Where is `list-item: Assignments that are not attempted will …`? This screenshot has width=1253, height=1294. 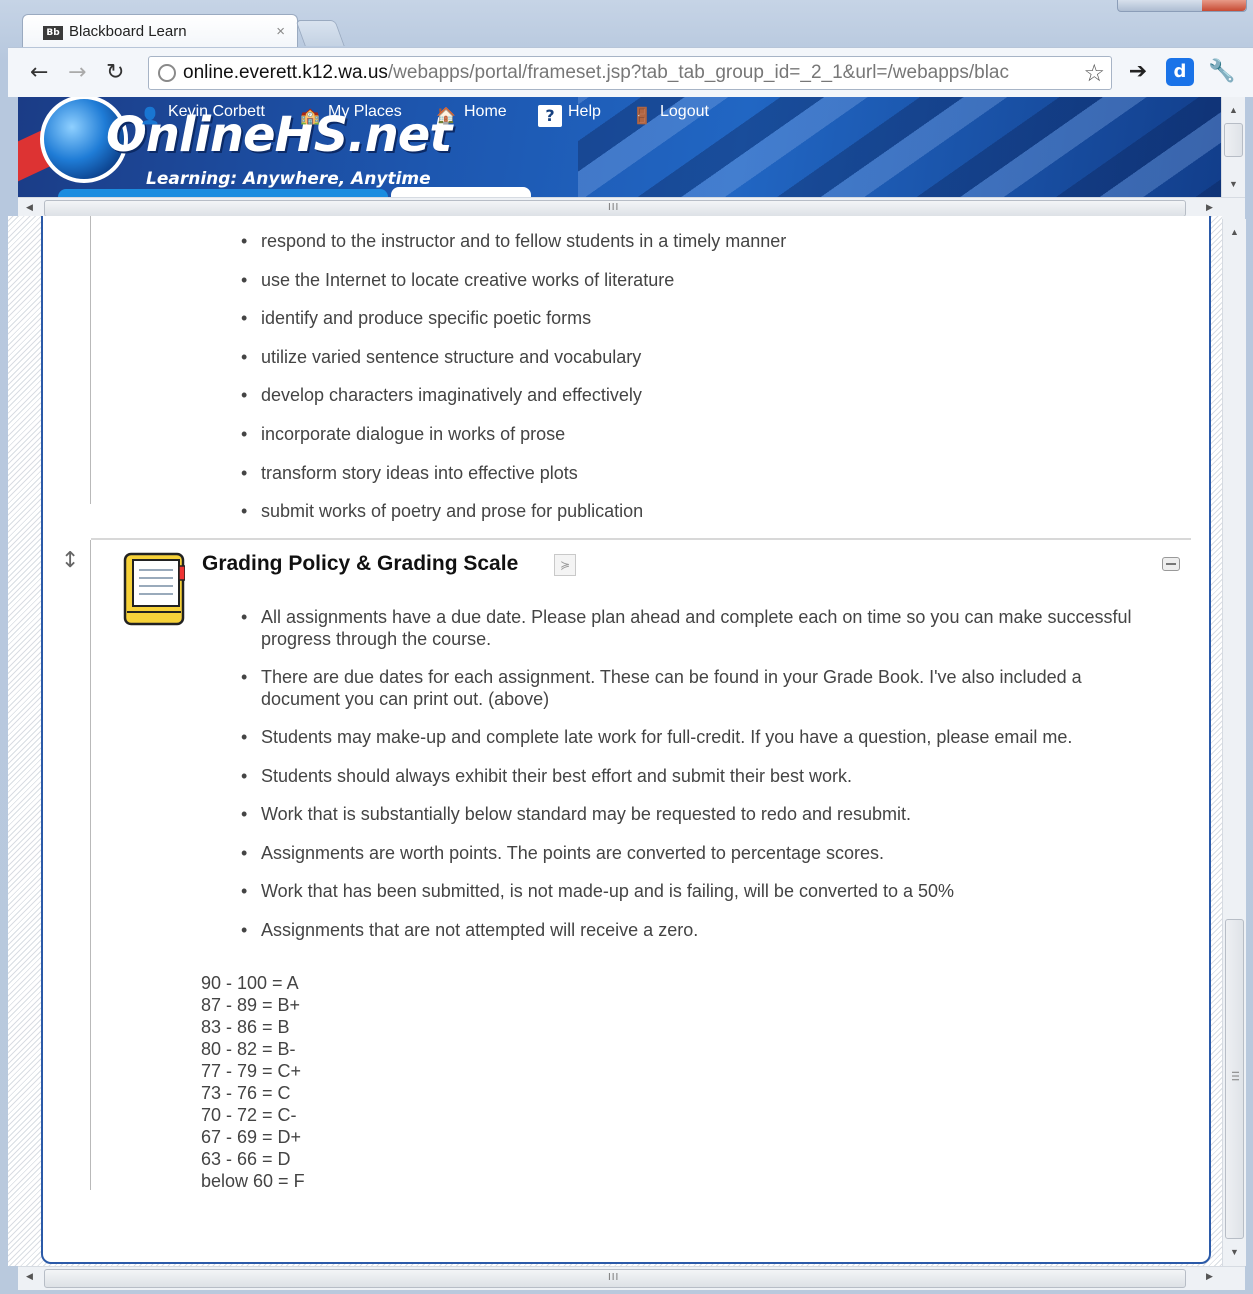
list-item: Assignments that are not attempted will … is located at coordinates (701, 930).